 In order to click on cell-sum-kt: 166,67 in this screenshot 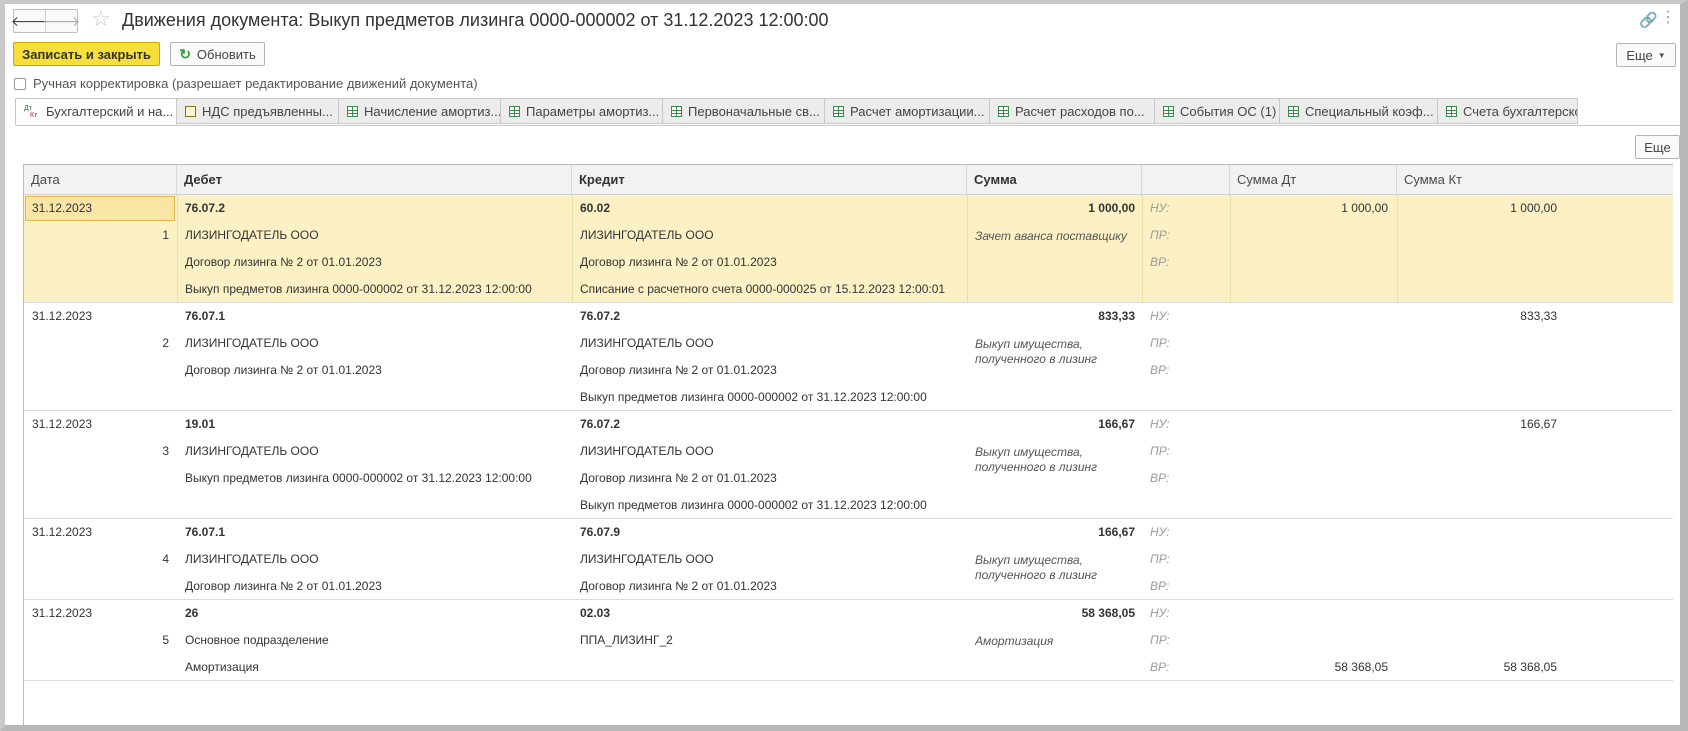, I will do `click(1478, 424)`.